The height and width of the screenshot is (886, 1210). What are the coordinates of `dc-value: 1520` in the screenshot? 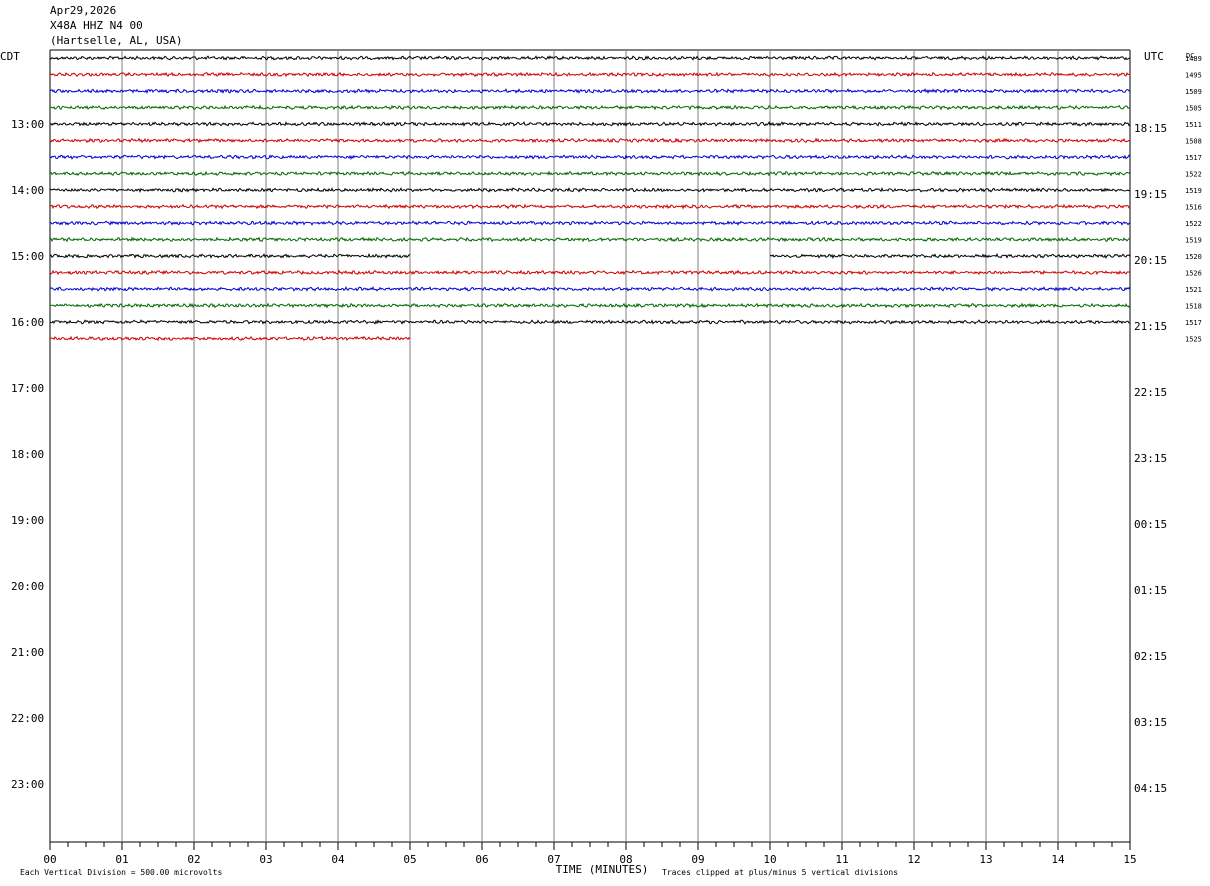 It's located at (1193, 257).